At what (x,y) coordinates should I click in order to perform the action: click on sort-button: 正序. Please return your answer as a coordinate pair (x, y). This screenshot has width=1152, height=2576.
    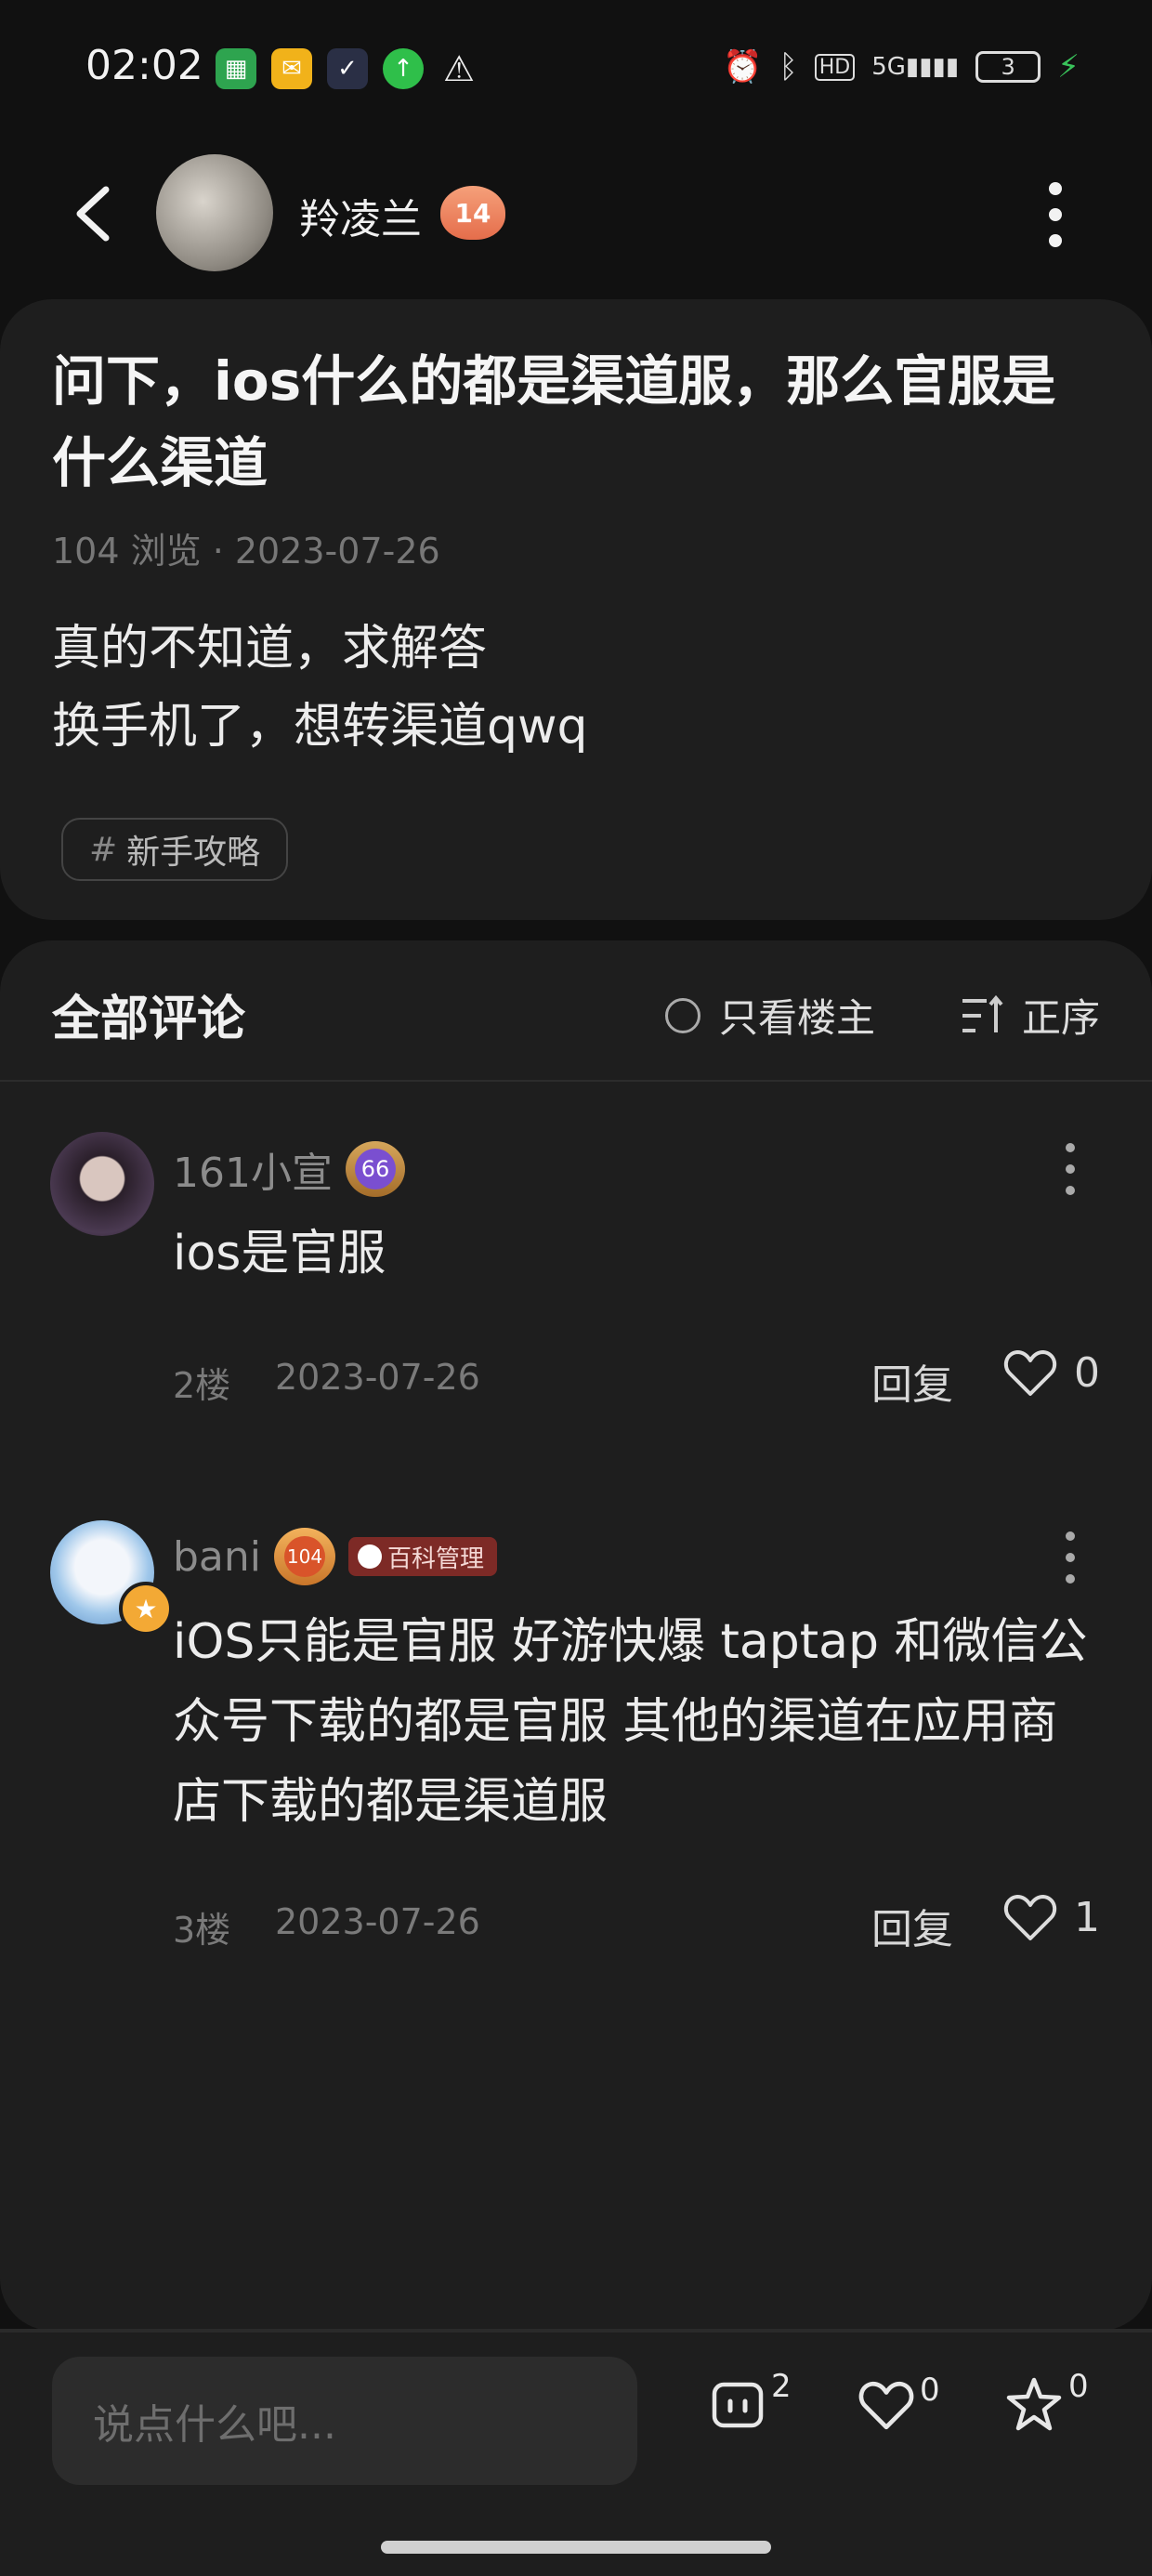
    Looking at the image, I should click on (1030, 1015).